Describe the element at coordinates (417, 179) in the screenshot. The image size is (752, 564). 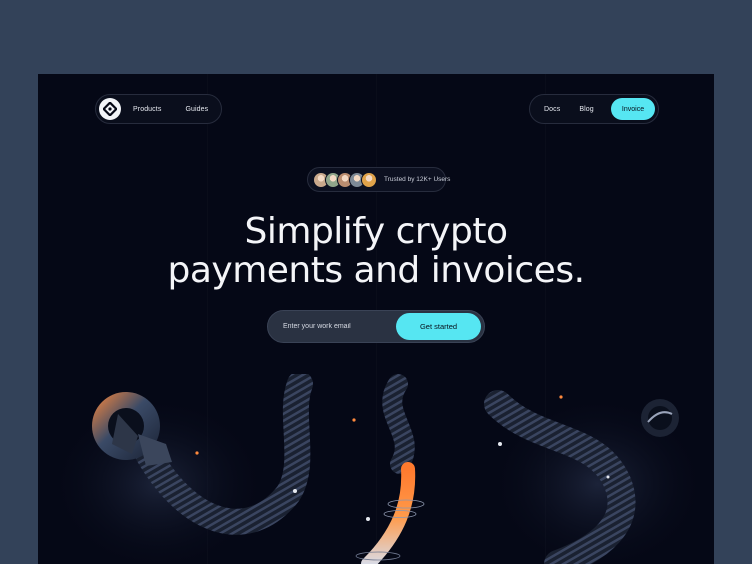
I see `trust-text: Trusted by 12K+ Users` at that location.